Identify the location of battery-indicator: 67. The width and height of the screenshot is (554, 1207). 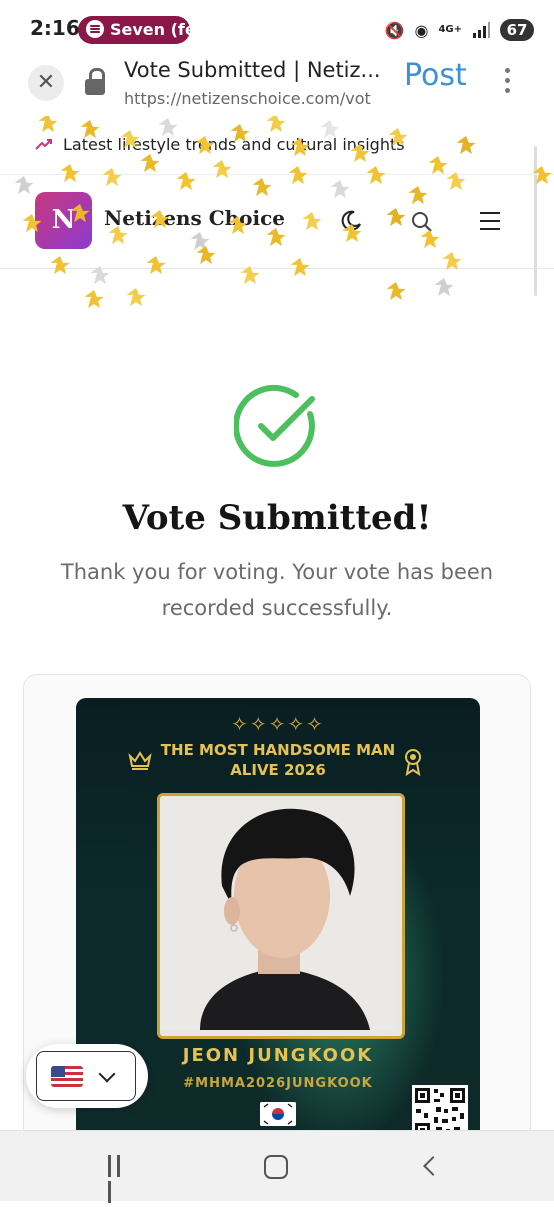
(517, 30).